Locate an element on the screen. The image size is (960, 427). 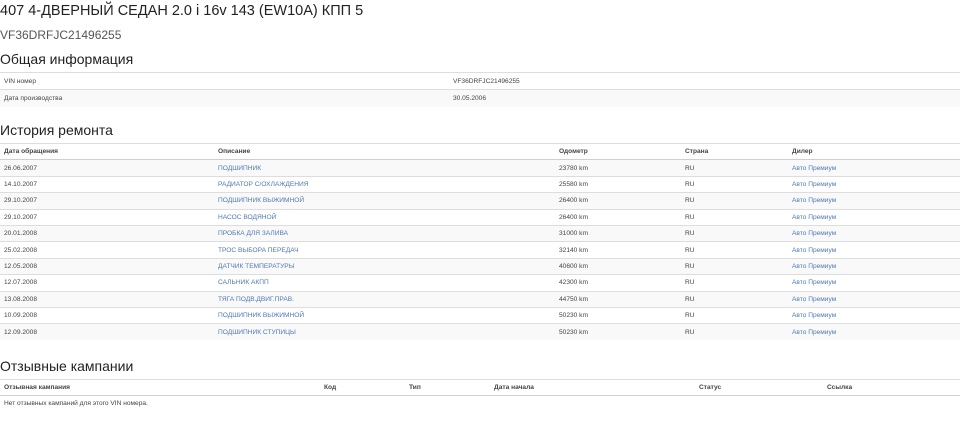
history-description: ТЯГА ПОДВ.ДВИГ.ПРАВ. is located at coordinates (384, 299).